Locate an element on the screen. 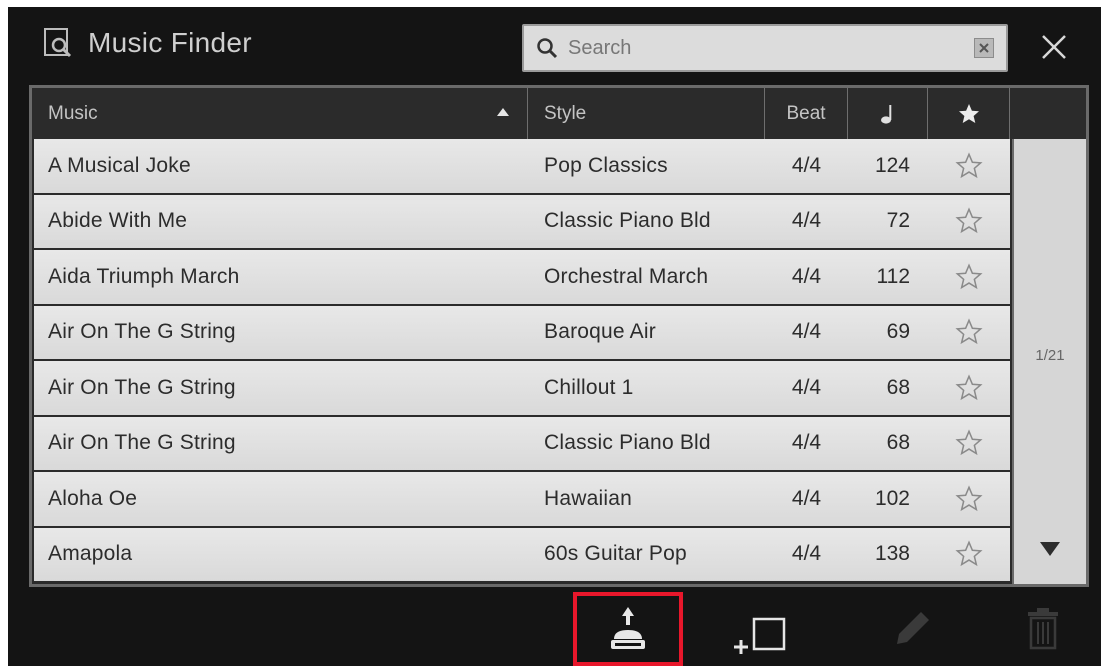 The width and height of the screenshot is (1109, 666). column-header-label: Music is located at coordinates (73, 113).